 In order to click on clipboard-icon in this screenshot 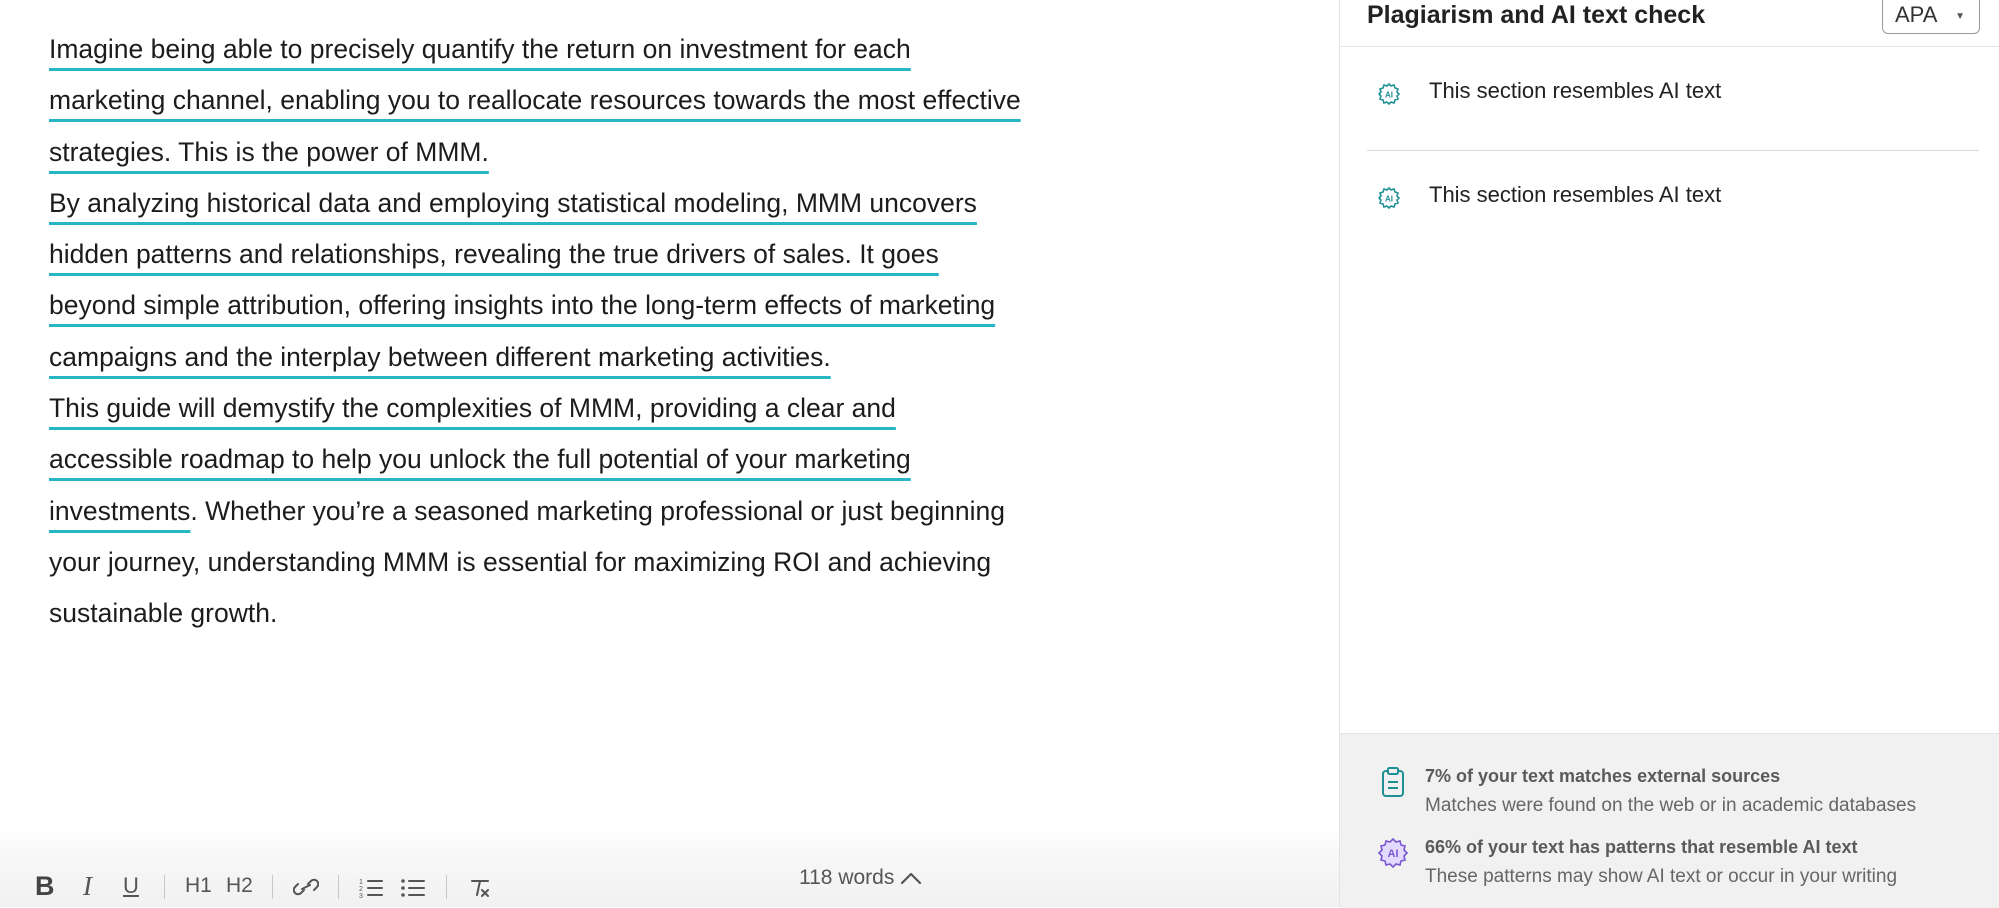, I will do `click(1393, 782)`.